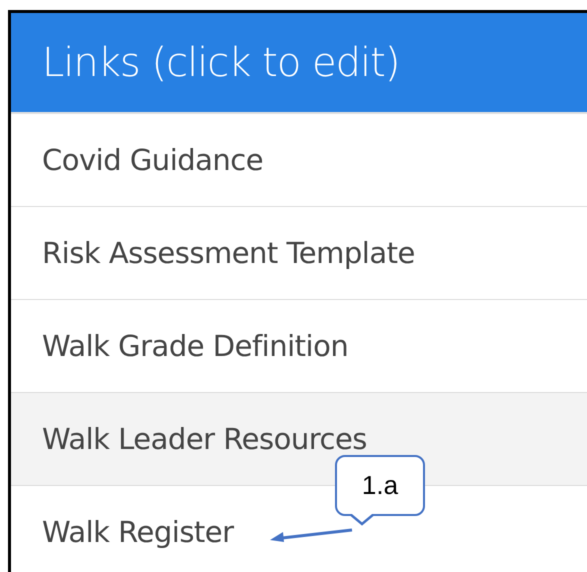 This screenshot has height=572, width=587. What do you see at coordinates (312, 535) in the screenshot?
I see `arrow-icon` at bounding box center [312, 535].